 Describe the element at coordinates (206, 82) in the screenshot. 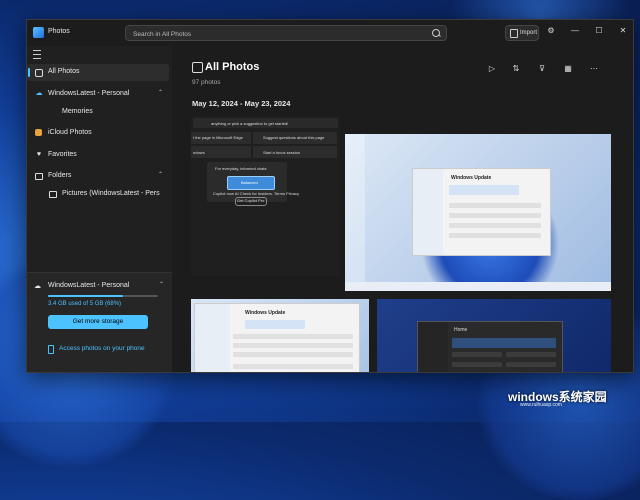

I see `photo-count: 97 photos` at that location.